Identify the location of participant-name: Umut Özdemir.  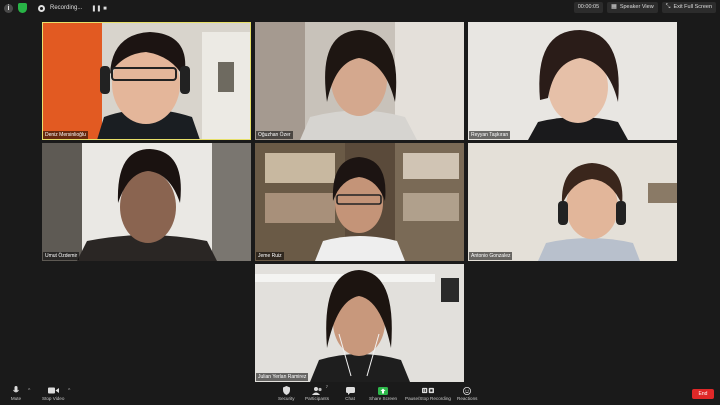
(61, 256).